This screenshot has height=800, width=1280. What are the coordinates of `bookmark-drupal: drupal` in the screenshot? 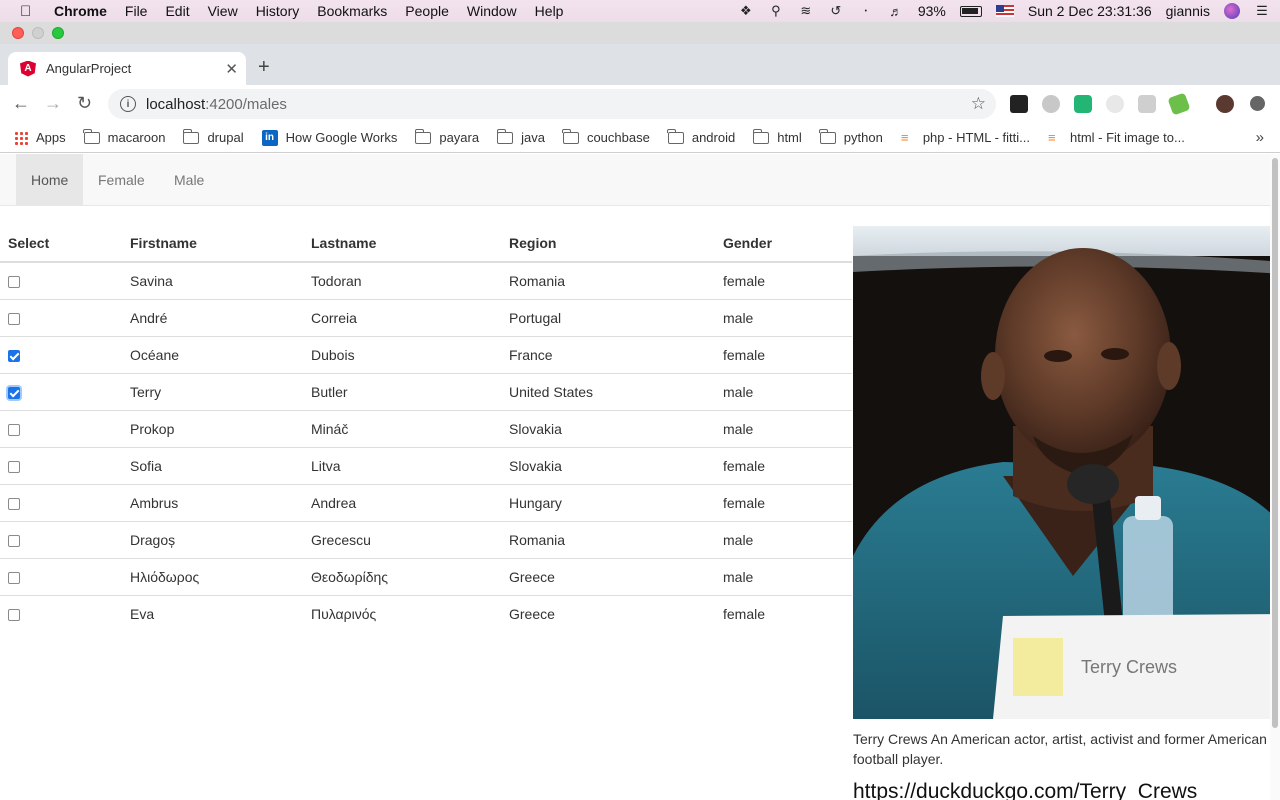 It's located at (213, 136).